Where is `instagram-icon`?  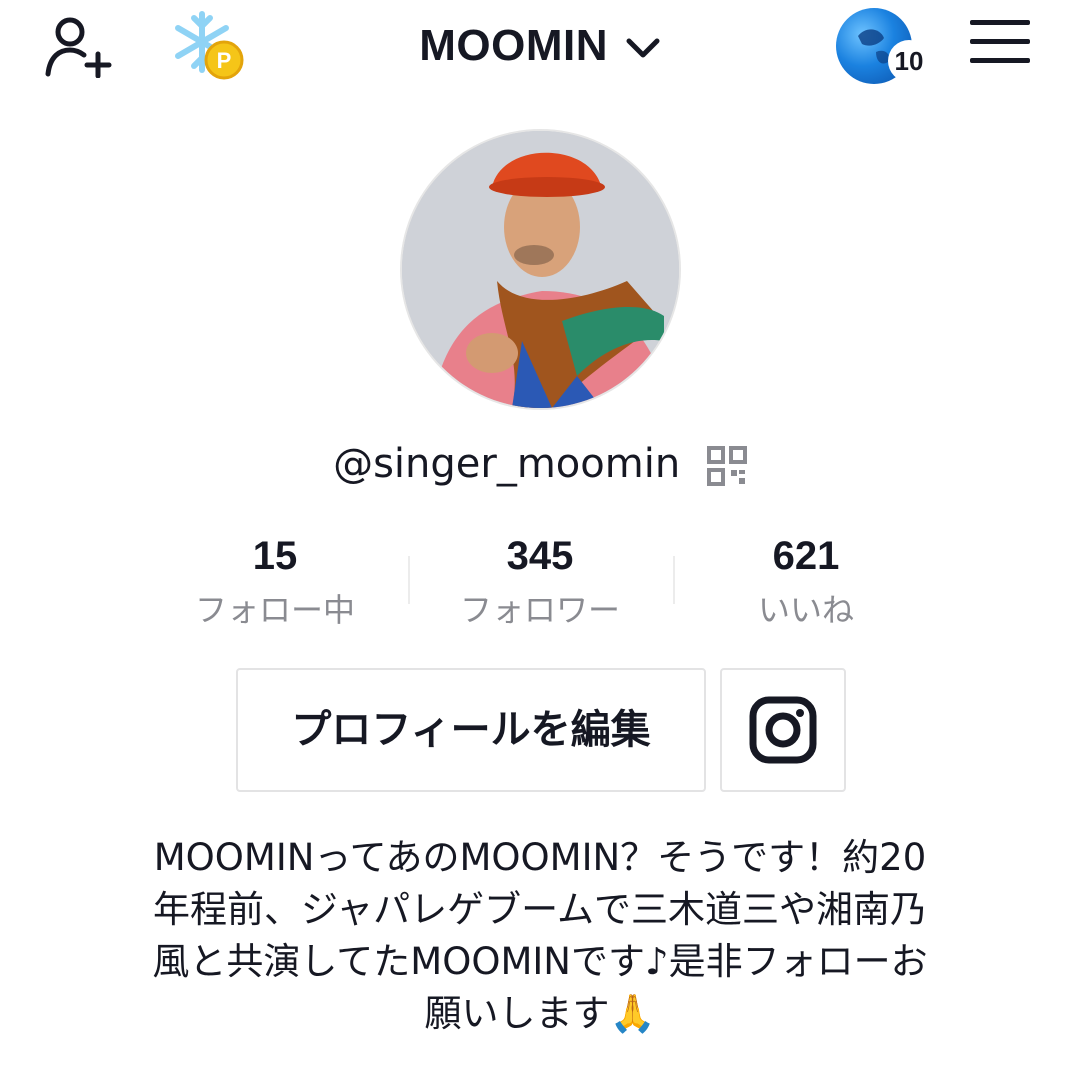 instagram-icon is located at coordinates (783, 730).